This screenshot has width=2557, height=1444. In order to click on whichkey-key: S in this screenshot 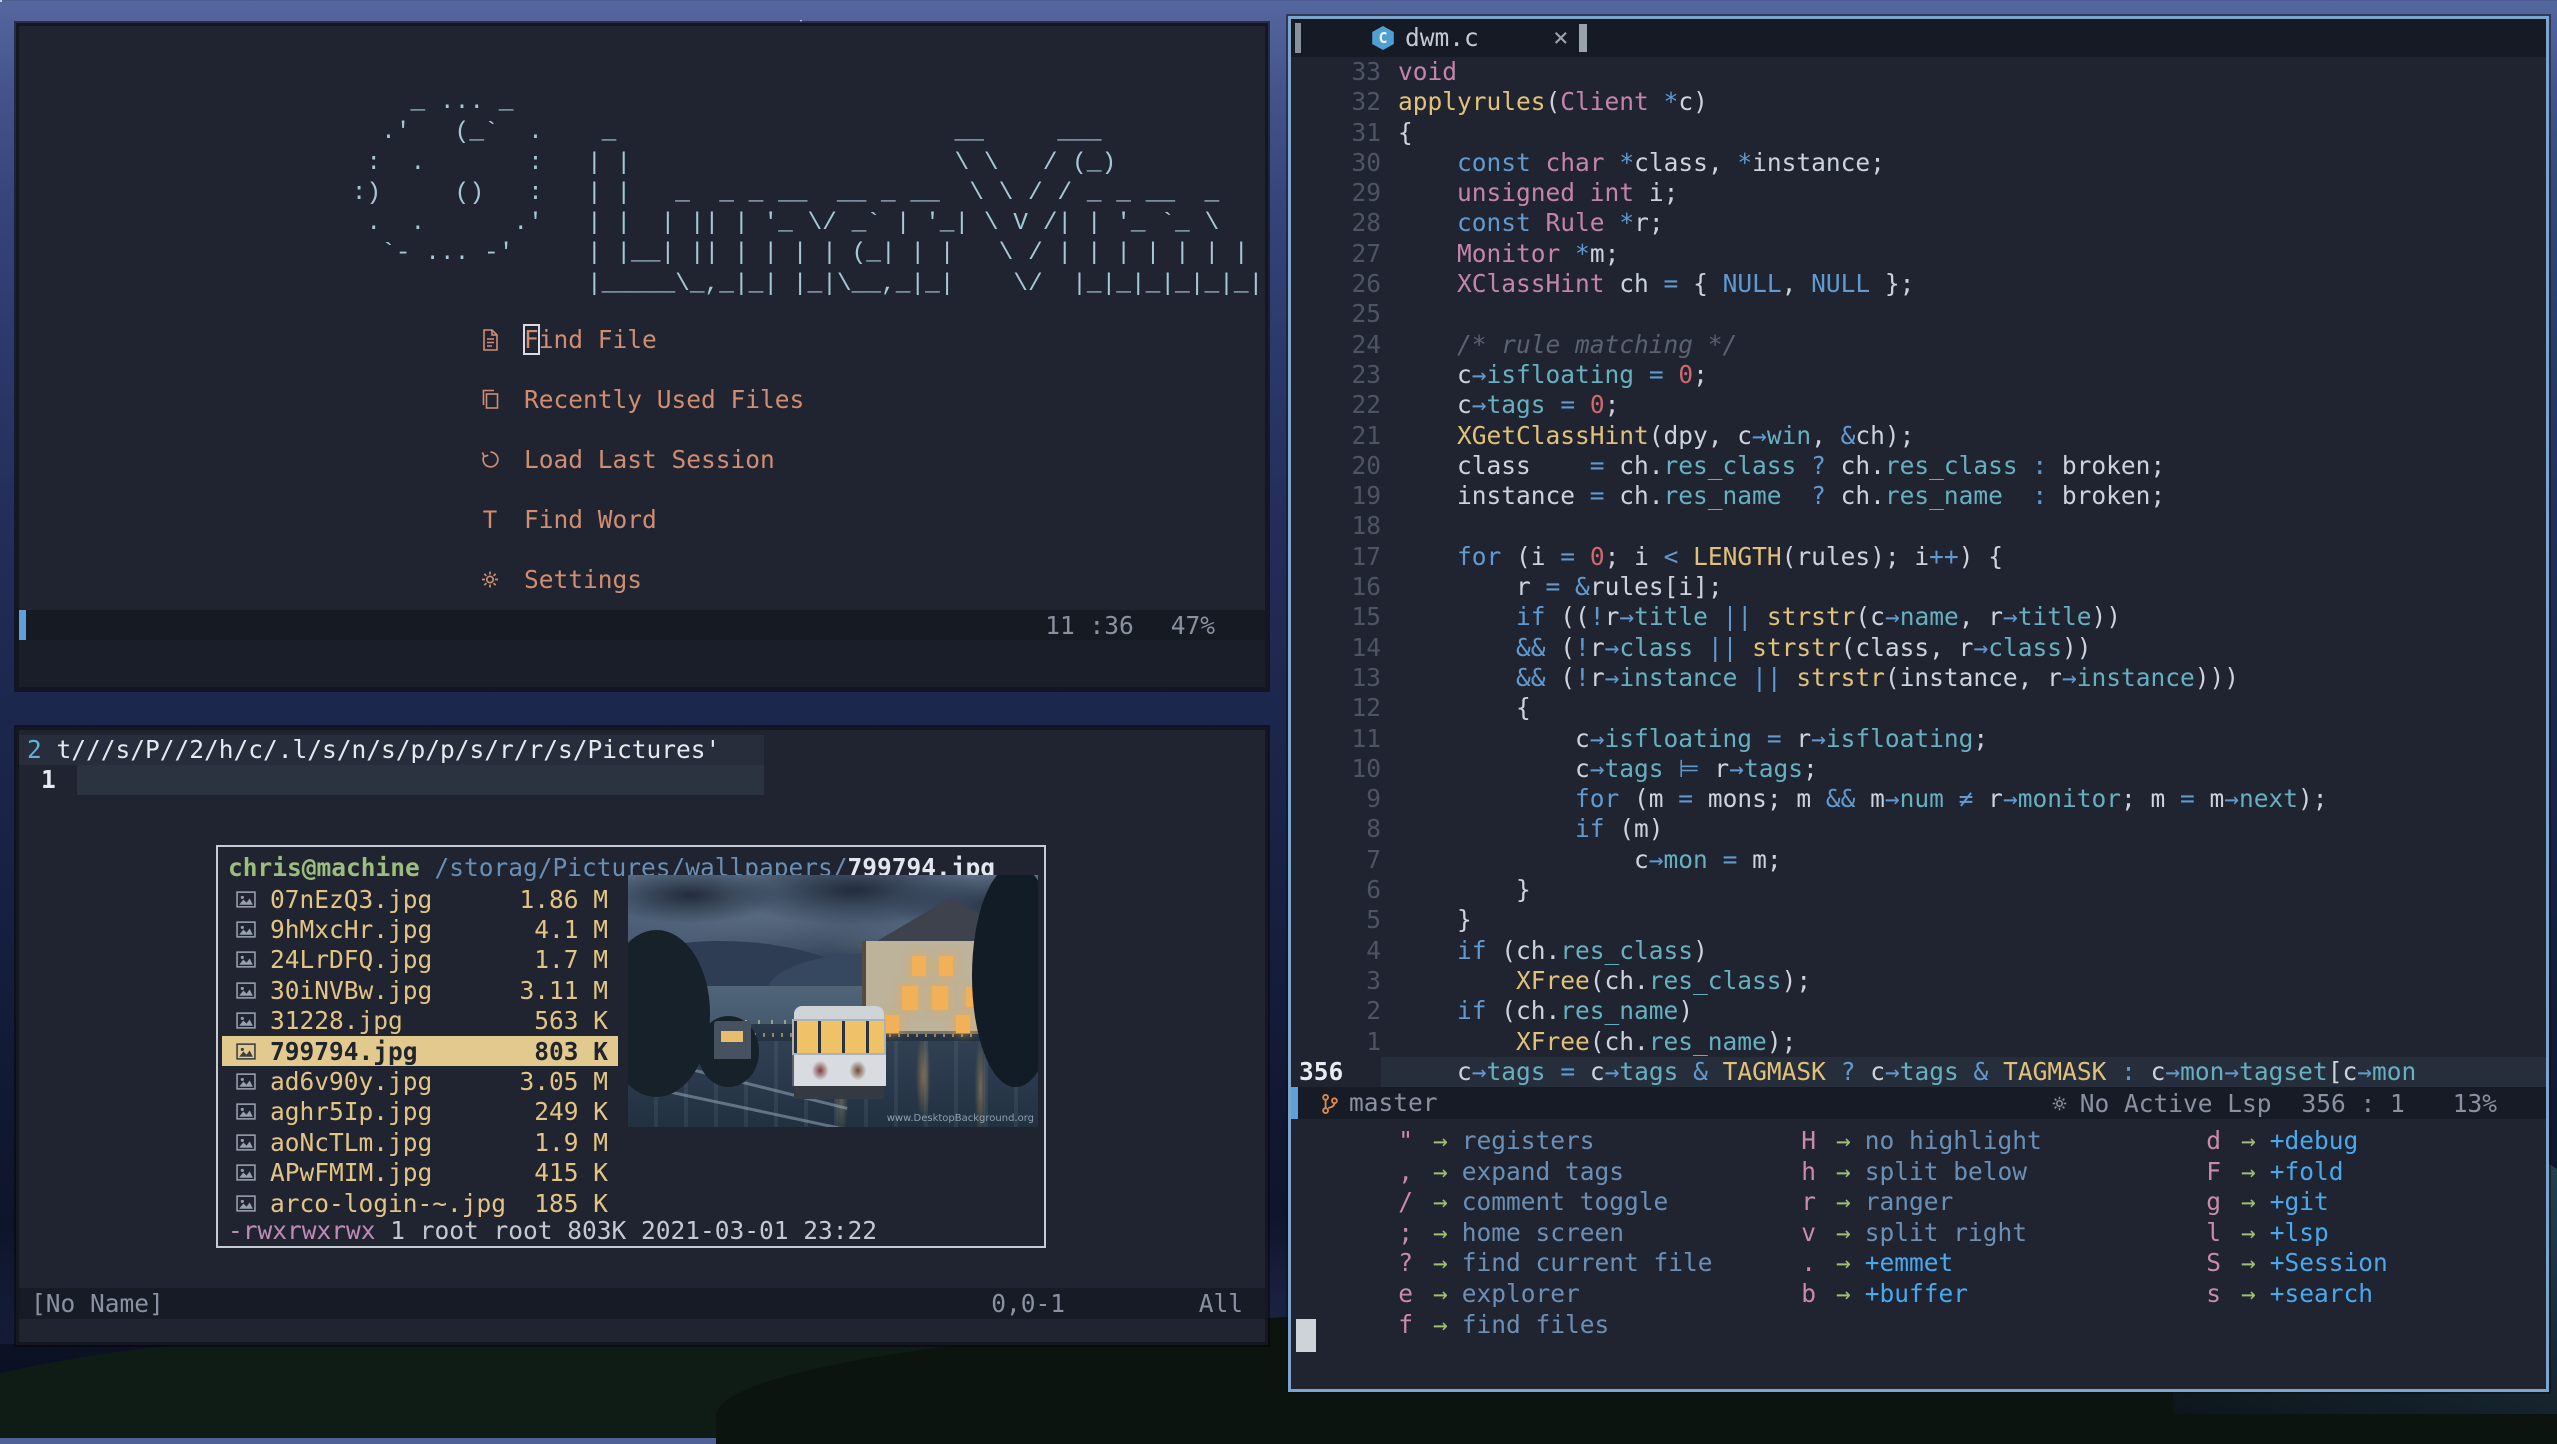, I will do `click(2213, 1263)`.